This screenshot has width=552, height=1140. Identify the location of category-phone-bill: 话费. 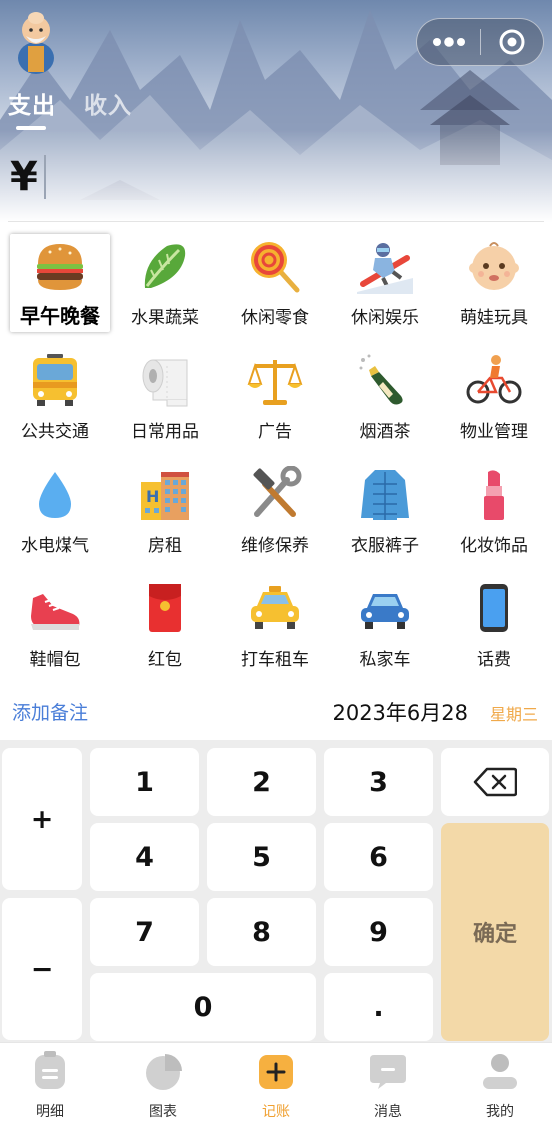
(494, 625).